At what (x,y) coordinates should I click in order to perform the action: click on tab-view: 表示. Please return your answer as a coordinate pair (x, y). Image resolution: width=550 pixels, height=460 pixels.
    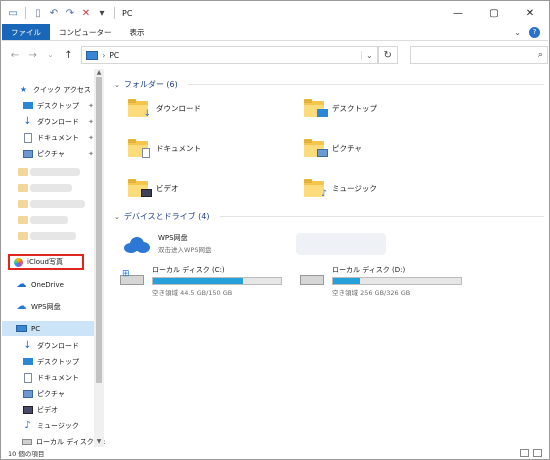
    Looking at the image, I should click on (137, 32).